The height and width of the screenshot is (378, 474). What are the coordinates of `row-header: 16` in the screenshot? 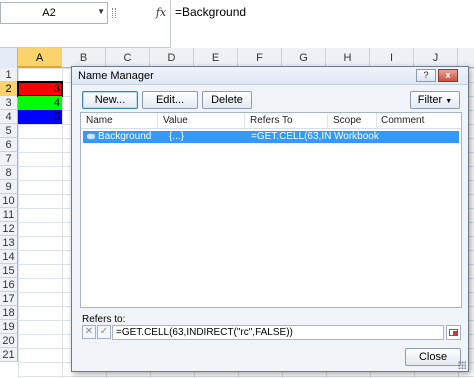 It's located at (9, 285).